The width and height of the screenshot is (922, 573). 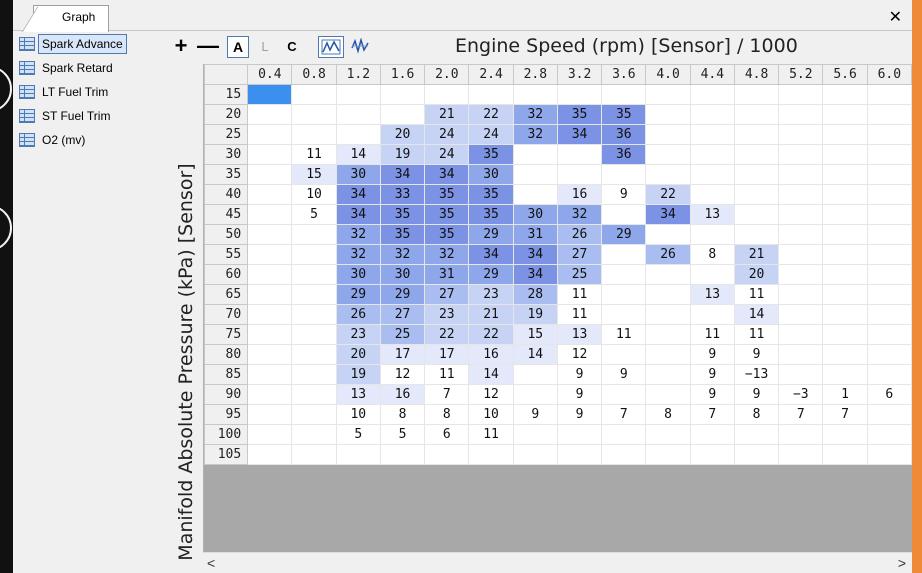 What do you see at coordinates (447, 294) in the screenshot?
I see `table-cell: 27` at bounding box center [447, 294].